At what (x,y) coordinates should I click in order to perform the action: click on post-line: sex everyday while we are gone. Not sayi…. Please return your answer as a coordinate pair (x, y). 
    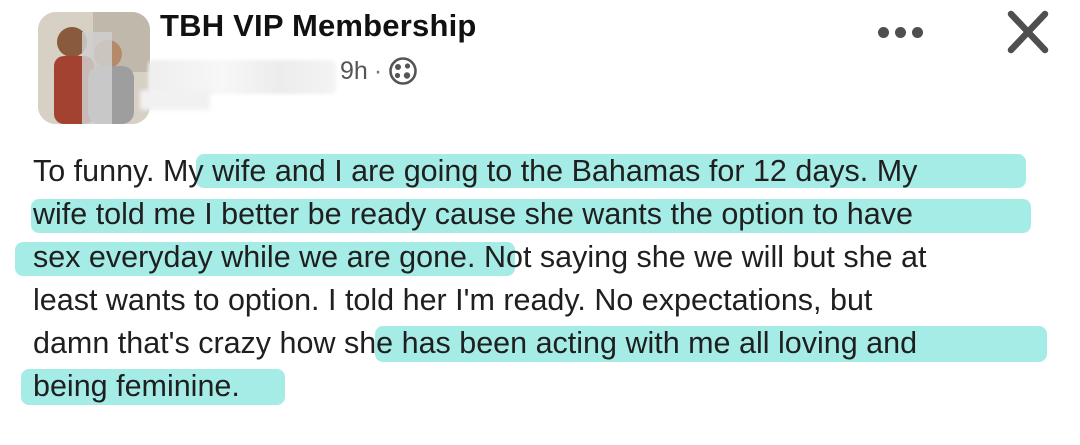
    Looking at the image, I should click on (534, 257).